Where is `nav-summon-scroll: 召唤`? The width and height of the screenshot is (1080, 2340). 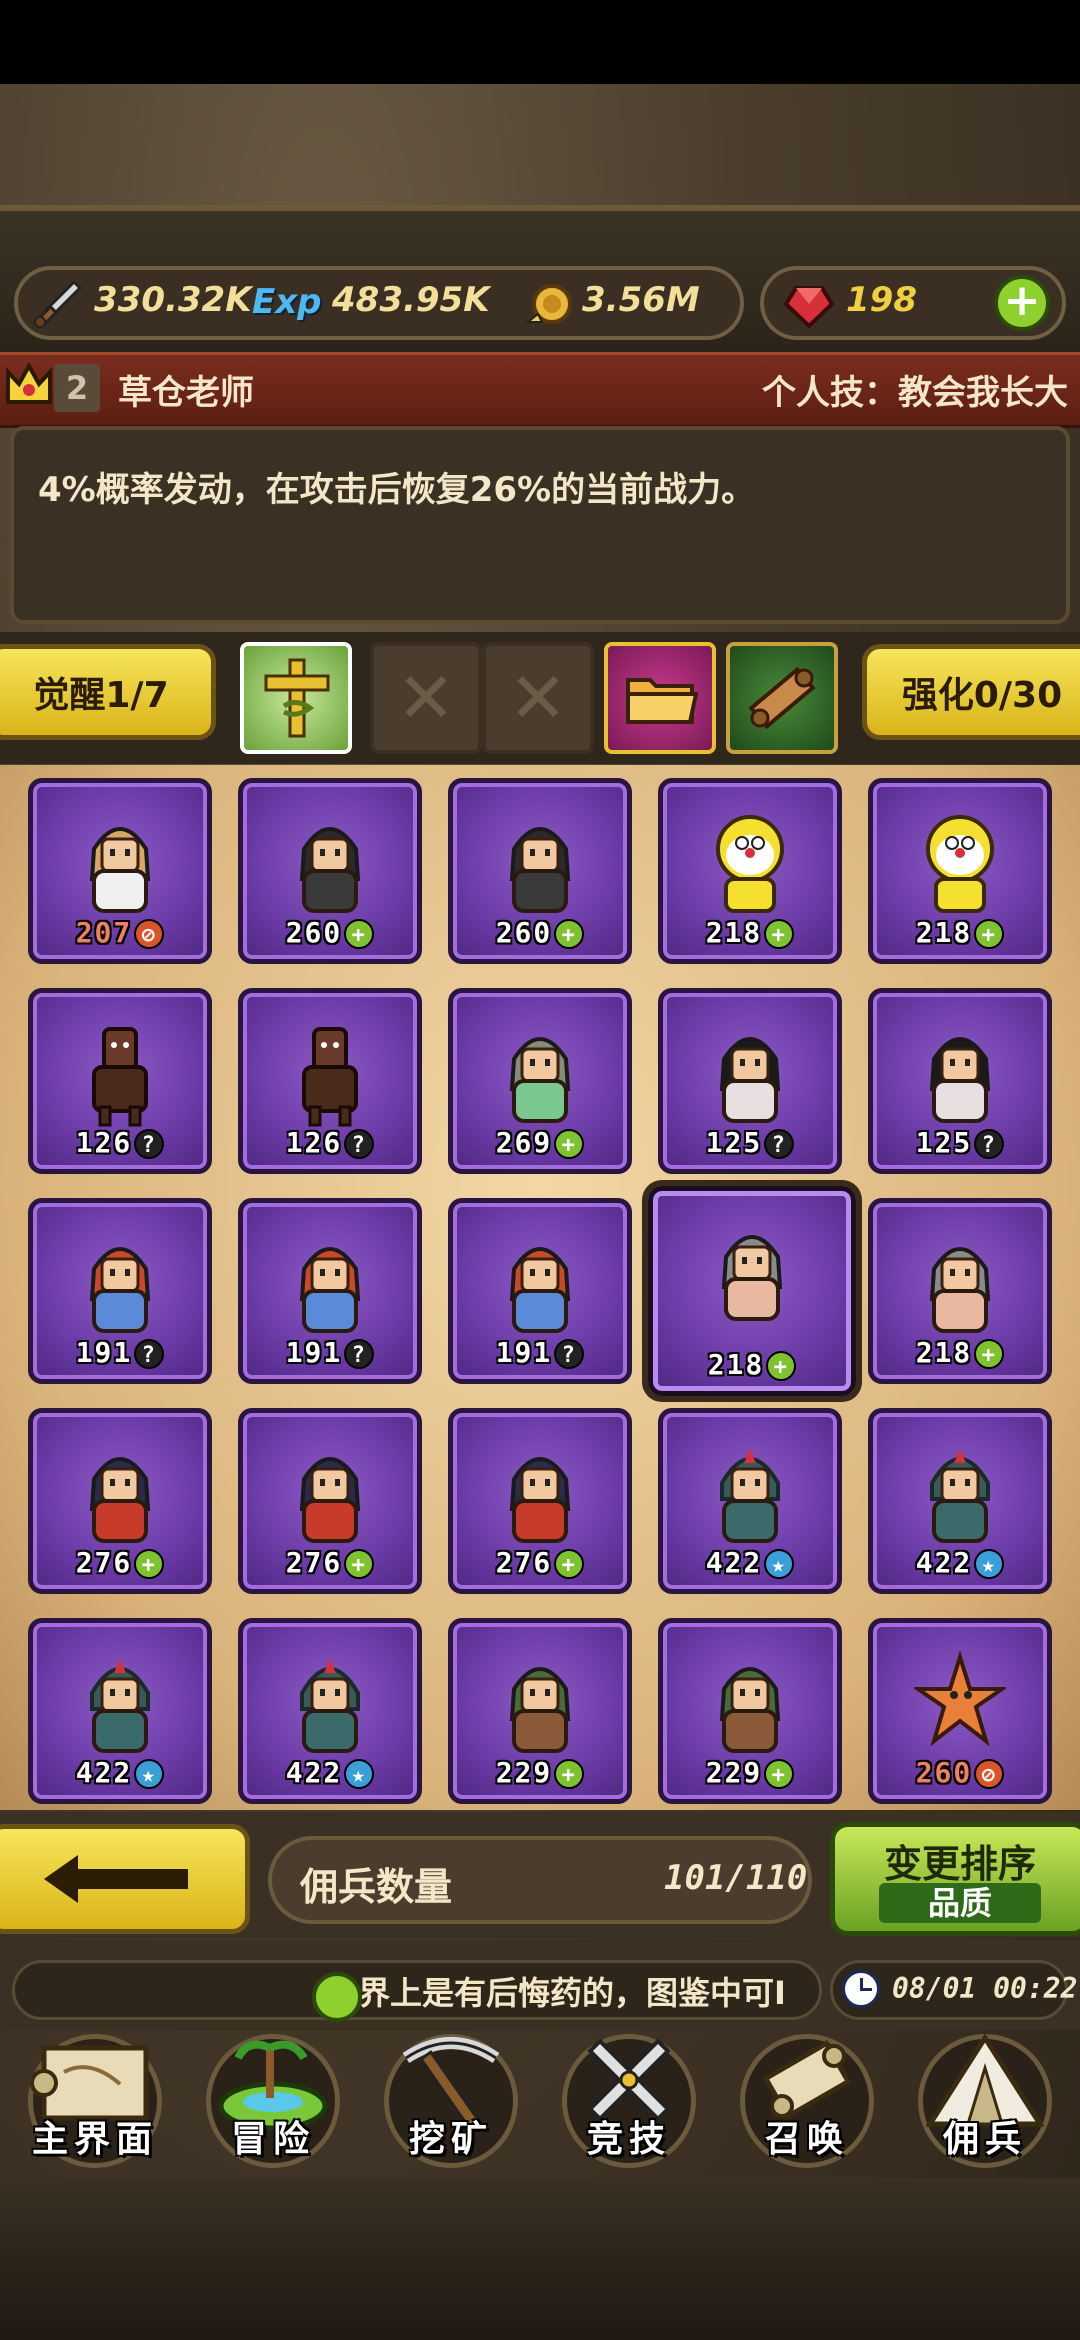 nav-summon-scroll: 召唤 is located at coordinates (807, 2095).